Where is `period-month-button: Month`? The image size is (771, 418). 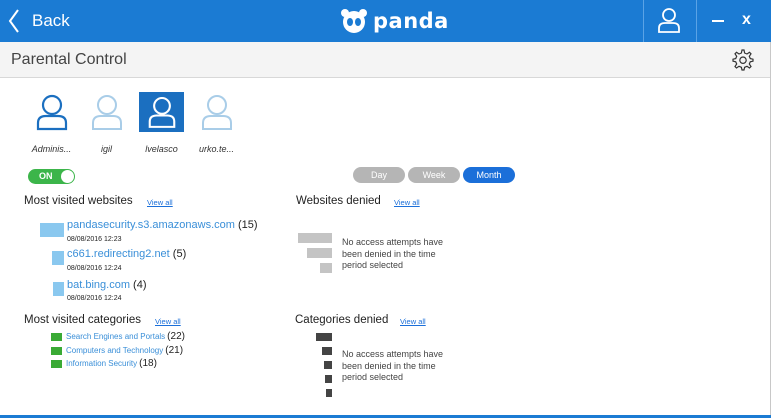 period-month-button: Month is located at coordinates (489, 175).